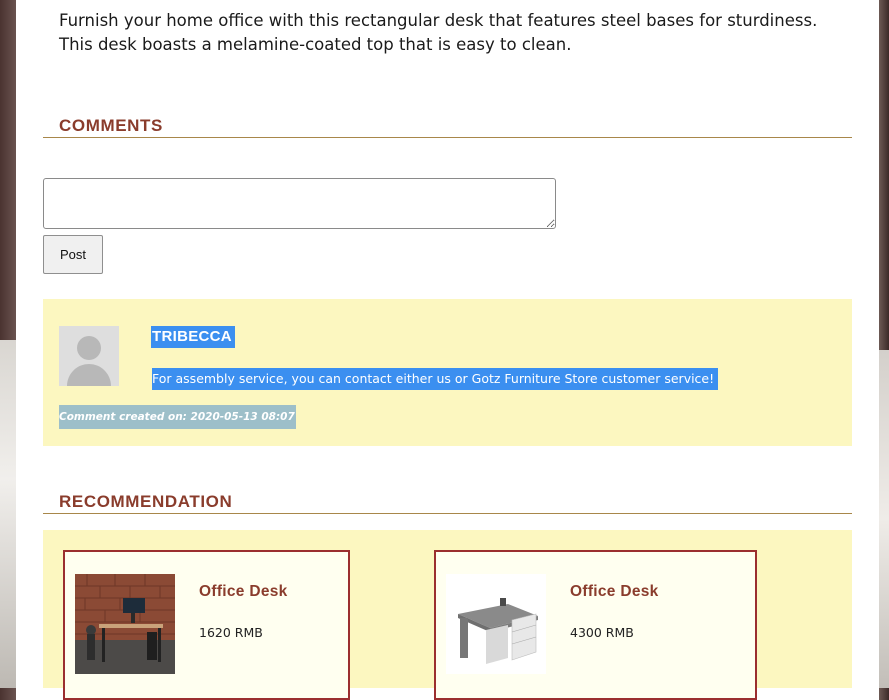  I want to click on product-thumbnail-corner-desk, so click(496, 624).